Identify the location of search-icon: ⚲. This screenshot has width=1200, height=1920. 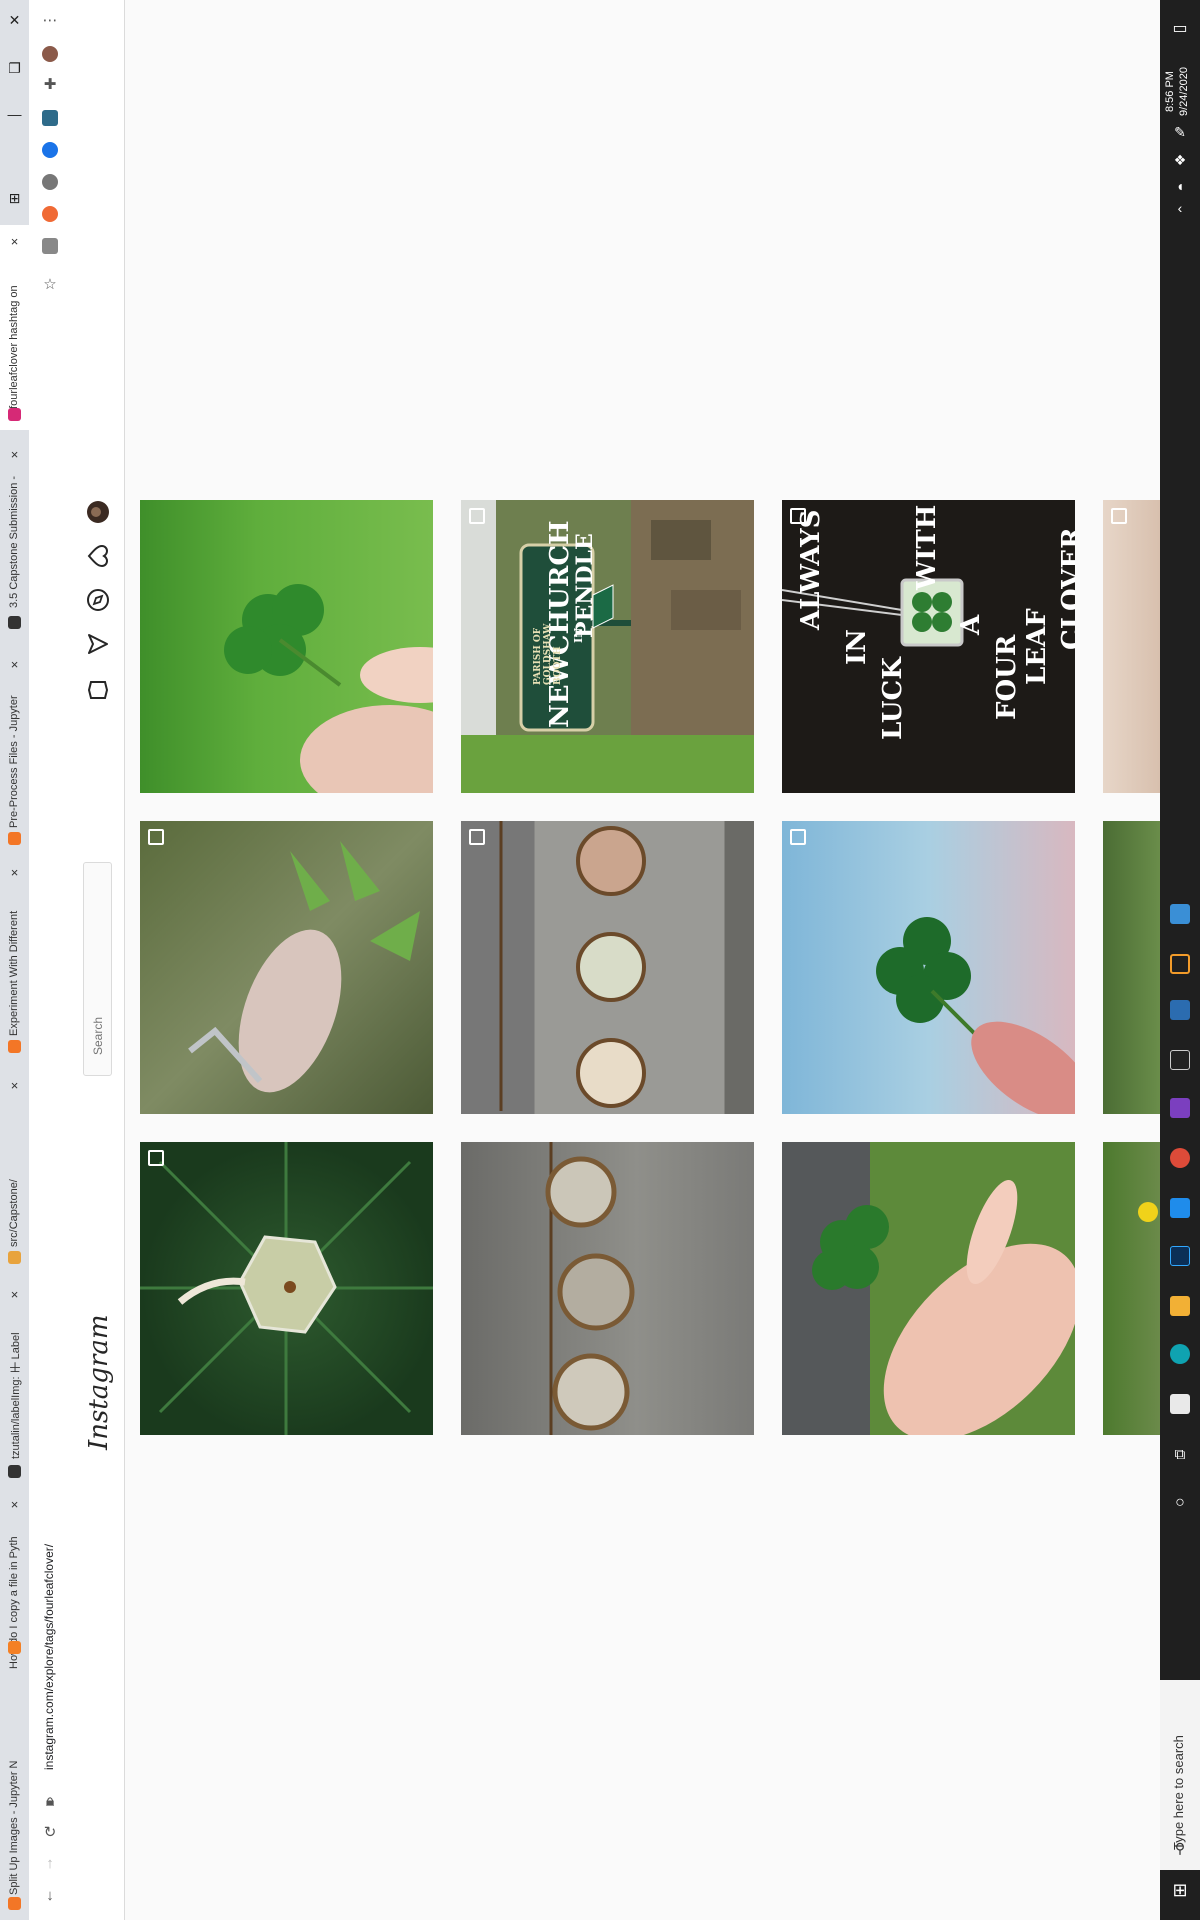
(1180, 1848).